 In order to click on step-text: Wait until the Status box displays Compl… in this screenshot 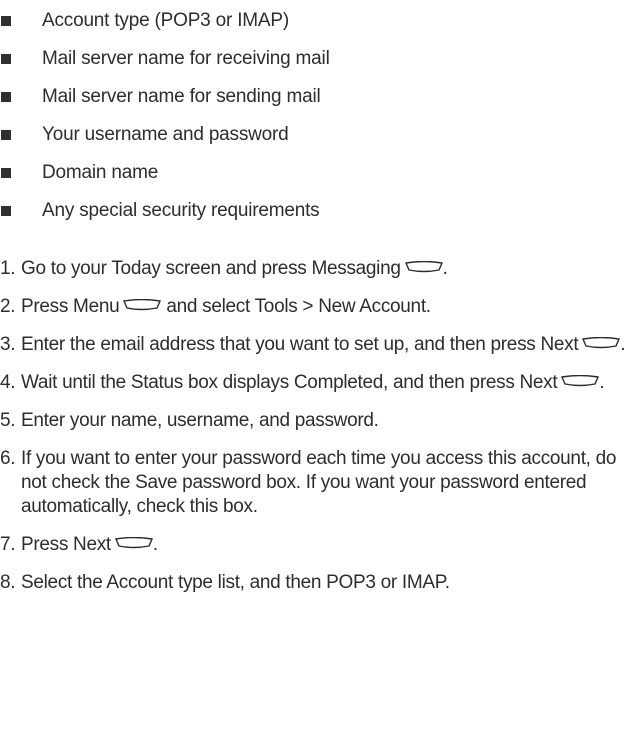, I will do `click(289, 382)`.